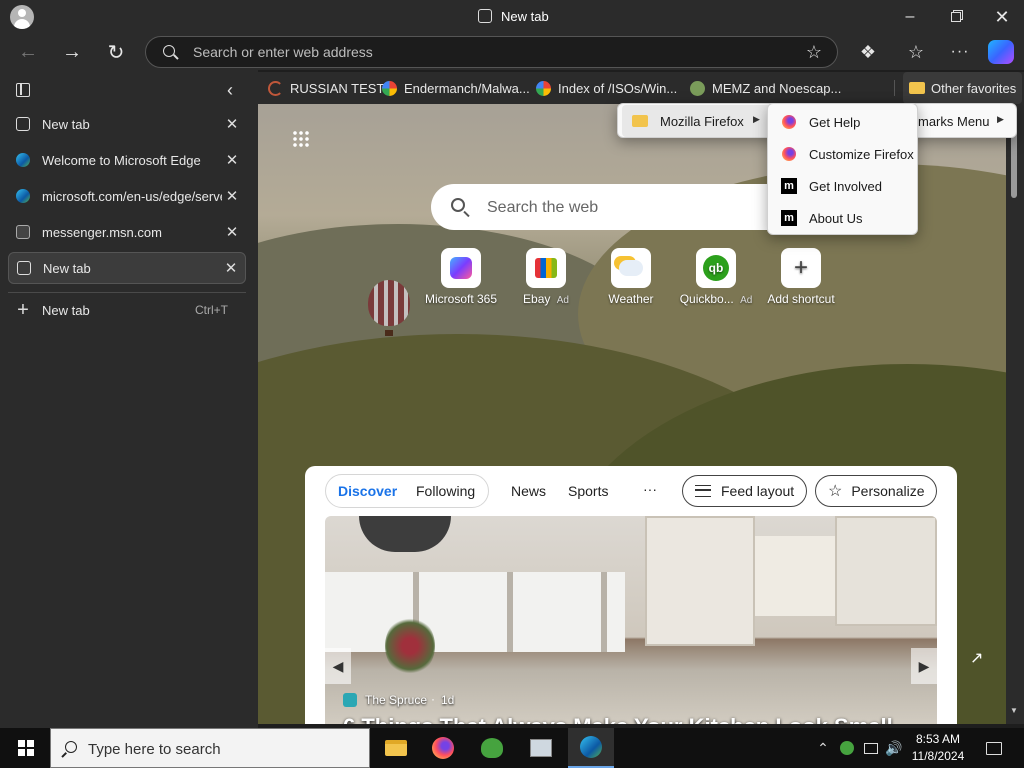 Image resolution: width=1024 pixels, height=768 pixels. What do you see at coordinates (876, 491) in the screenshot?
I see `personalize-button: ☆ Personalize` at bounding box center [876, 491].